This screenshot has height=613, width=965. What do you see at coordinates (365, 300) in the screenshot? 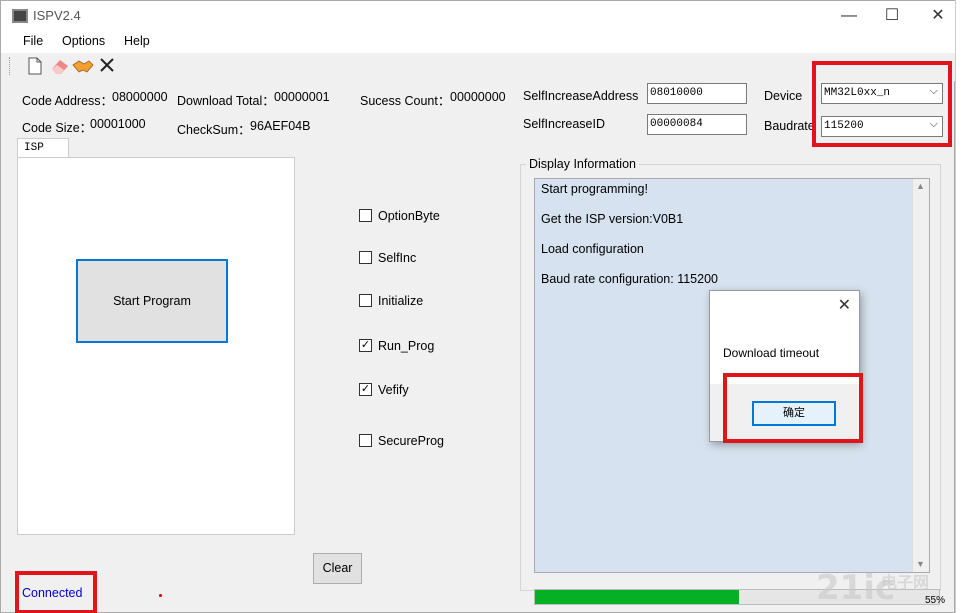
I see `initialize-checkbox` at bounding box center [365, 300].